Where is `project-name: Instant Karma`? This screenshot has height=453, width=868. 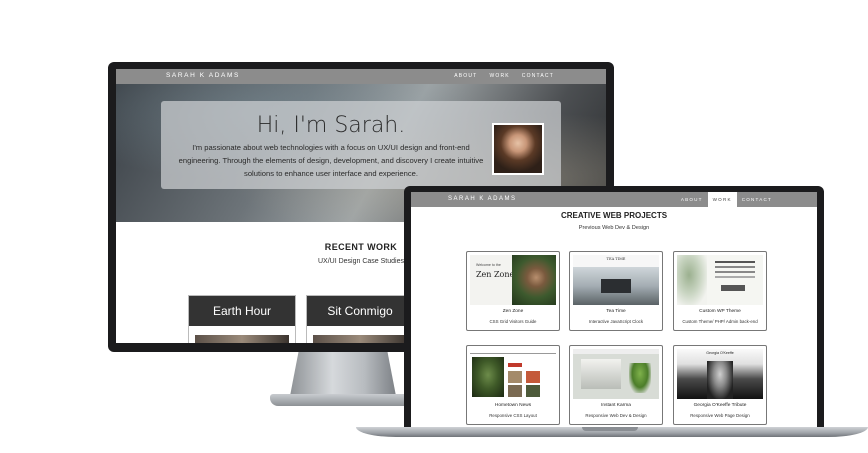 project-name: Instant Karma is located at coordinates (616, 405).